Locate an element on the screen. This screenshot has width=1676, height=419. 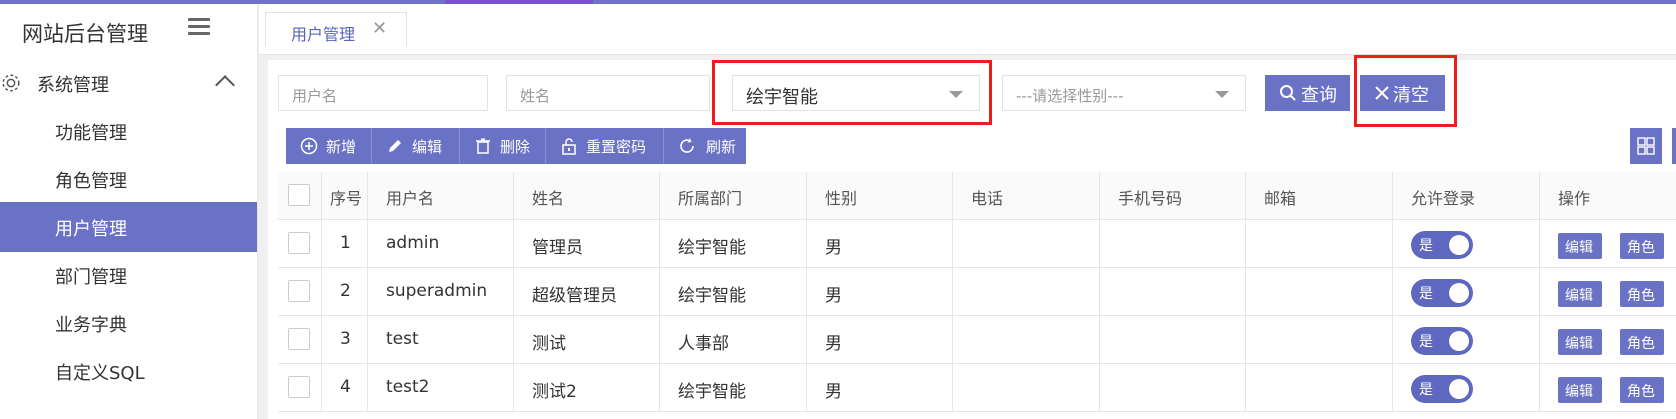
department-cell: 人事部 is located at coordinates (732, 340).